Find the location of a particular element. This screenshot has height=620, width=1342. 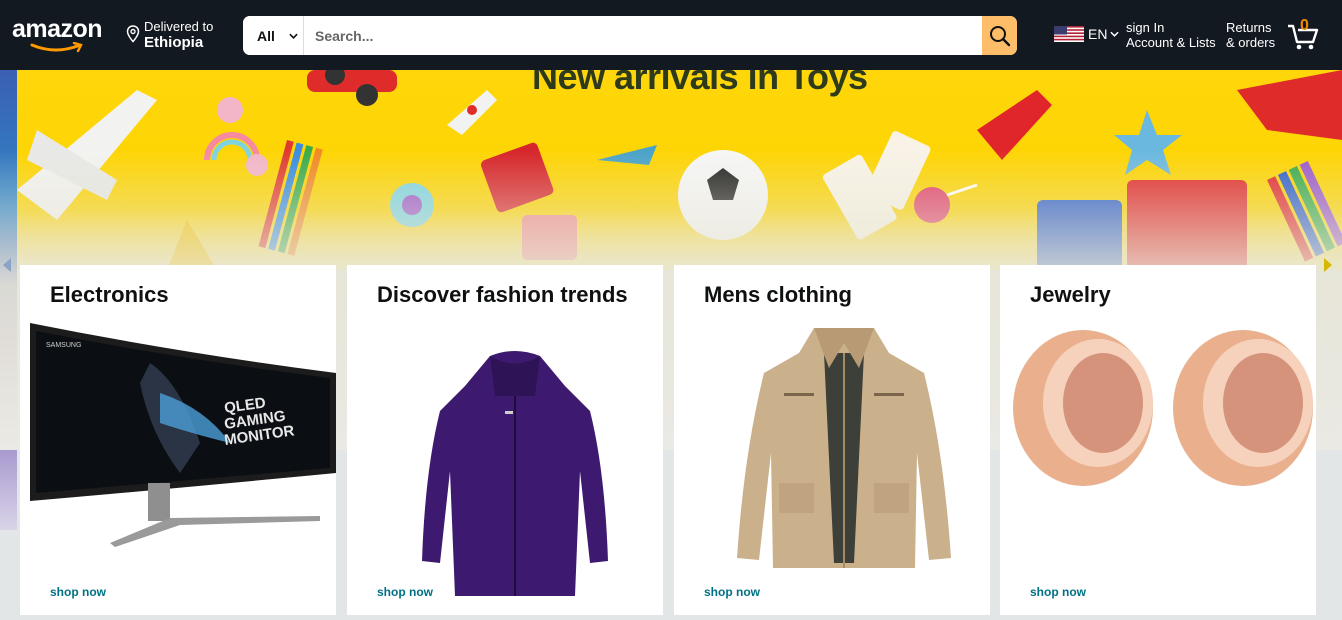

monitor-brand: SAMSUNG is located at coordinates (63, 345).